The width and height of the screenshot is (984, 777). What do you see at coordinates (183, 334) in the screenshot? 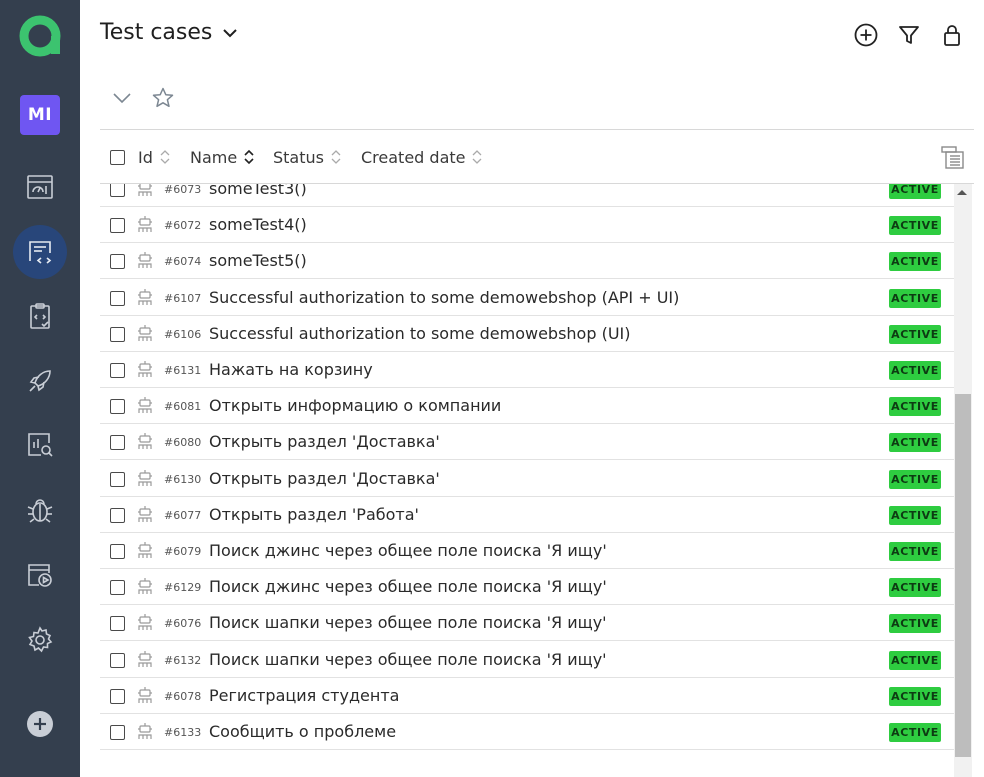
I see `test-case-id: #6106` at bounding box center [183, 334].